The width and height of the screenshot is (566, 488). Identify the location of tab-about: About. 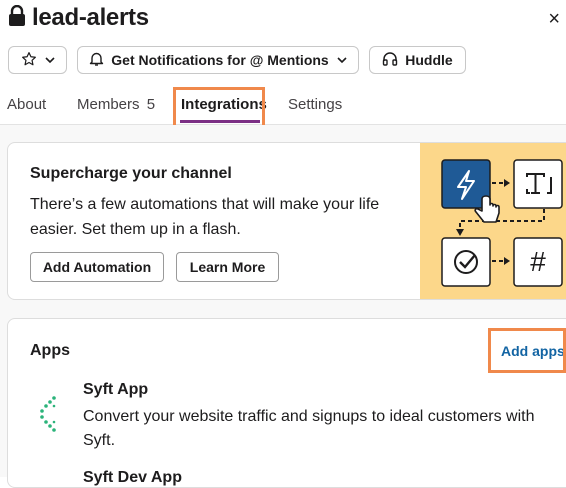
(26, 104).